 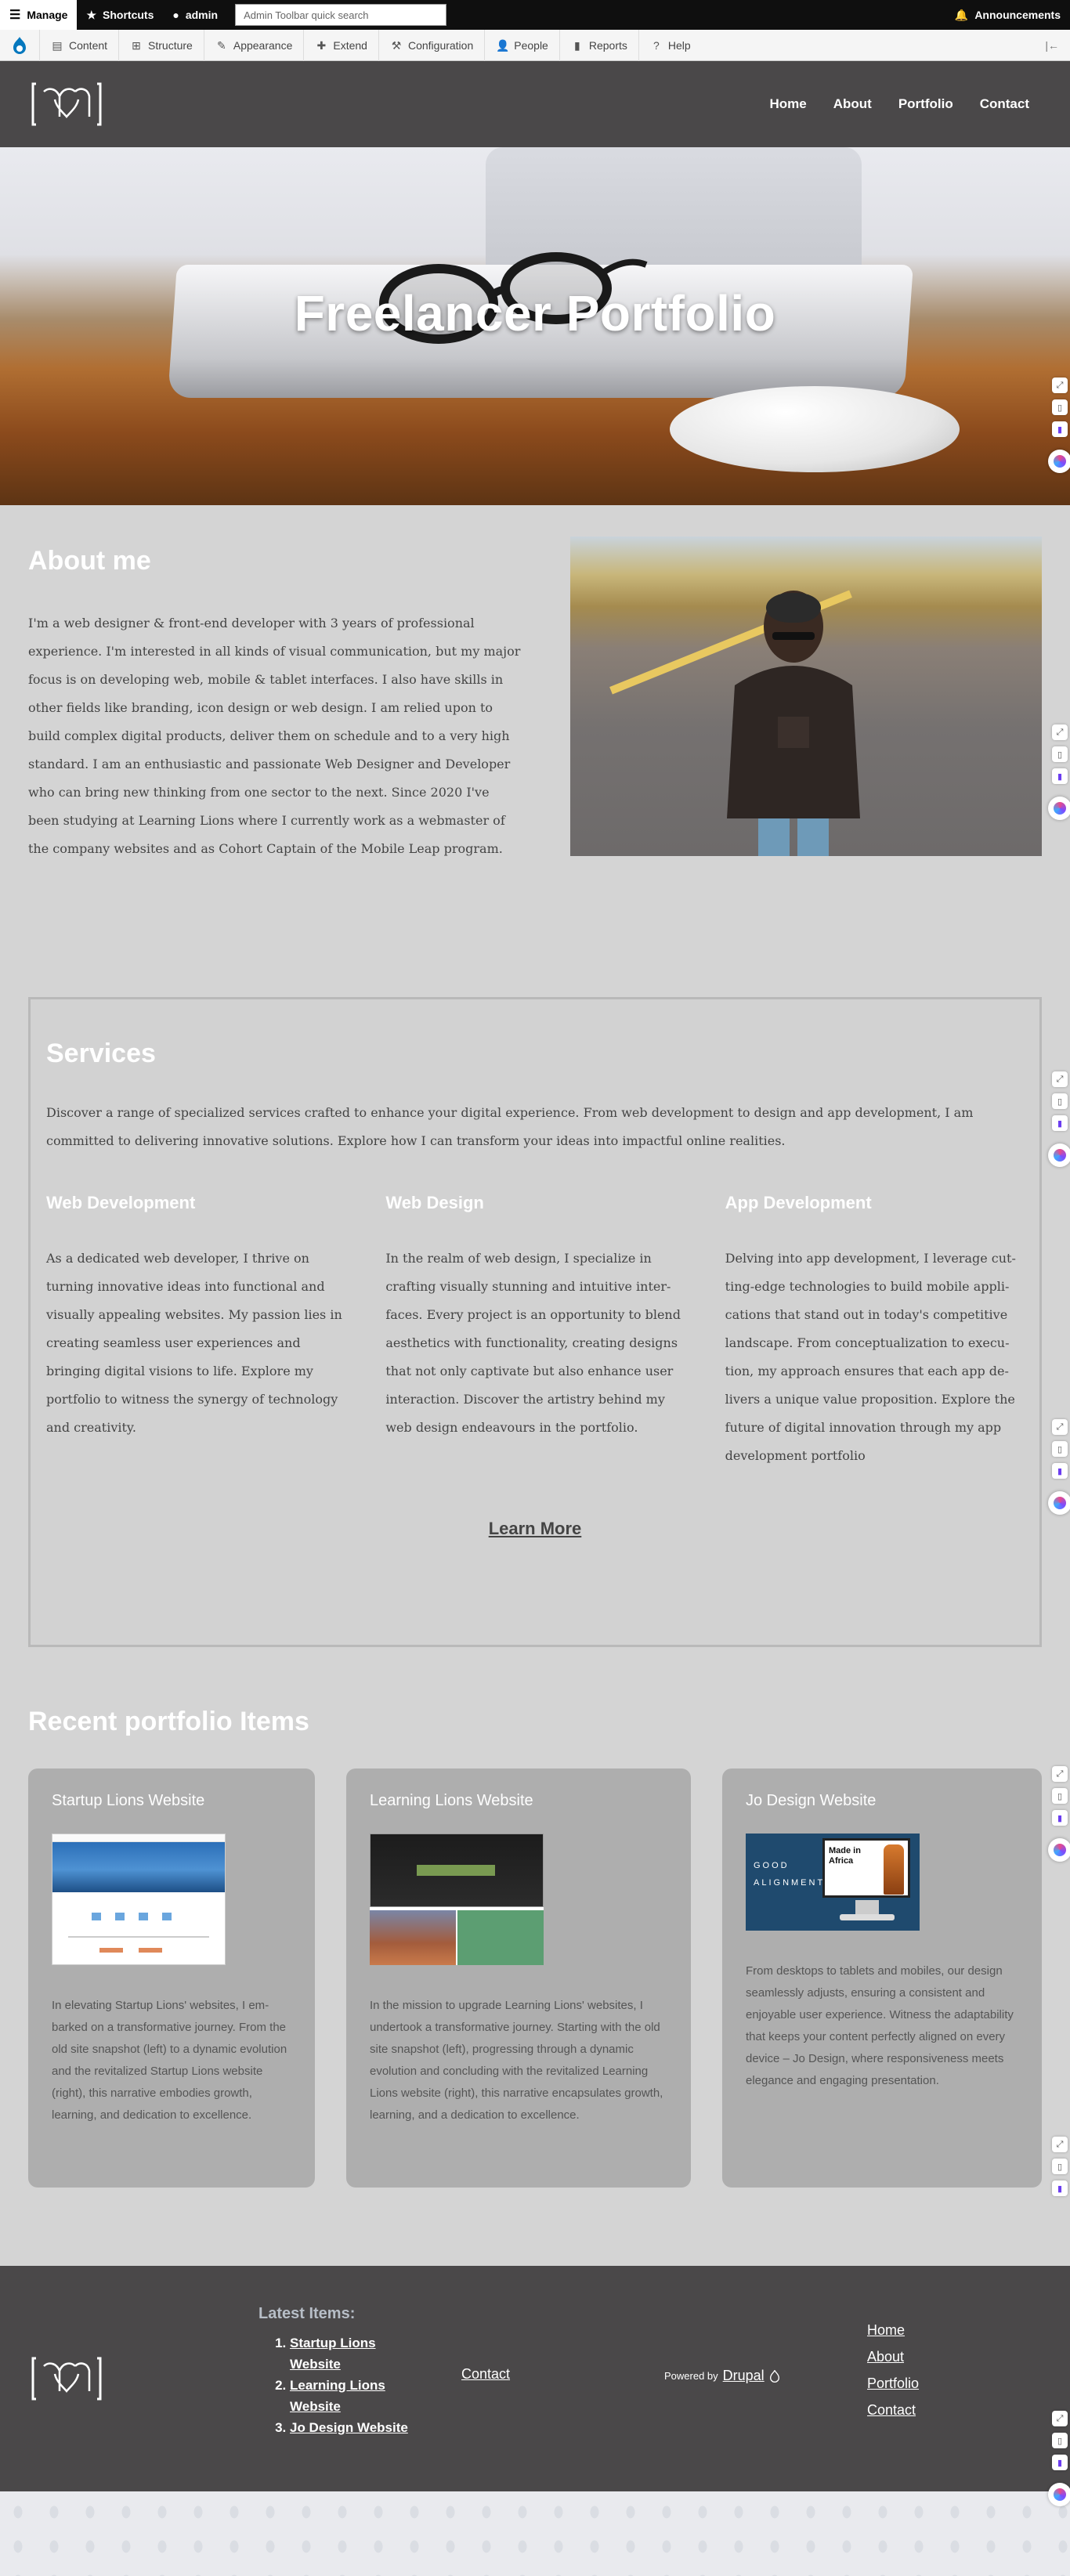 What do you see at coordinates (350, 45) in the screenshot?
I see `tray-label: Extend` at bounding box center [350, 45].